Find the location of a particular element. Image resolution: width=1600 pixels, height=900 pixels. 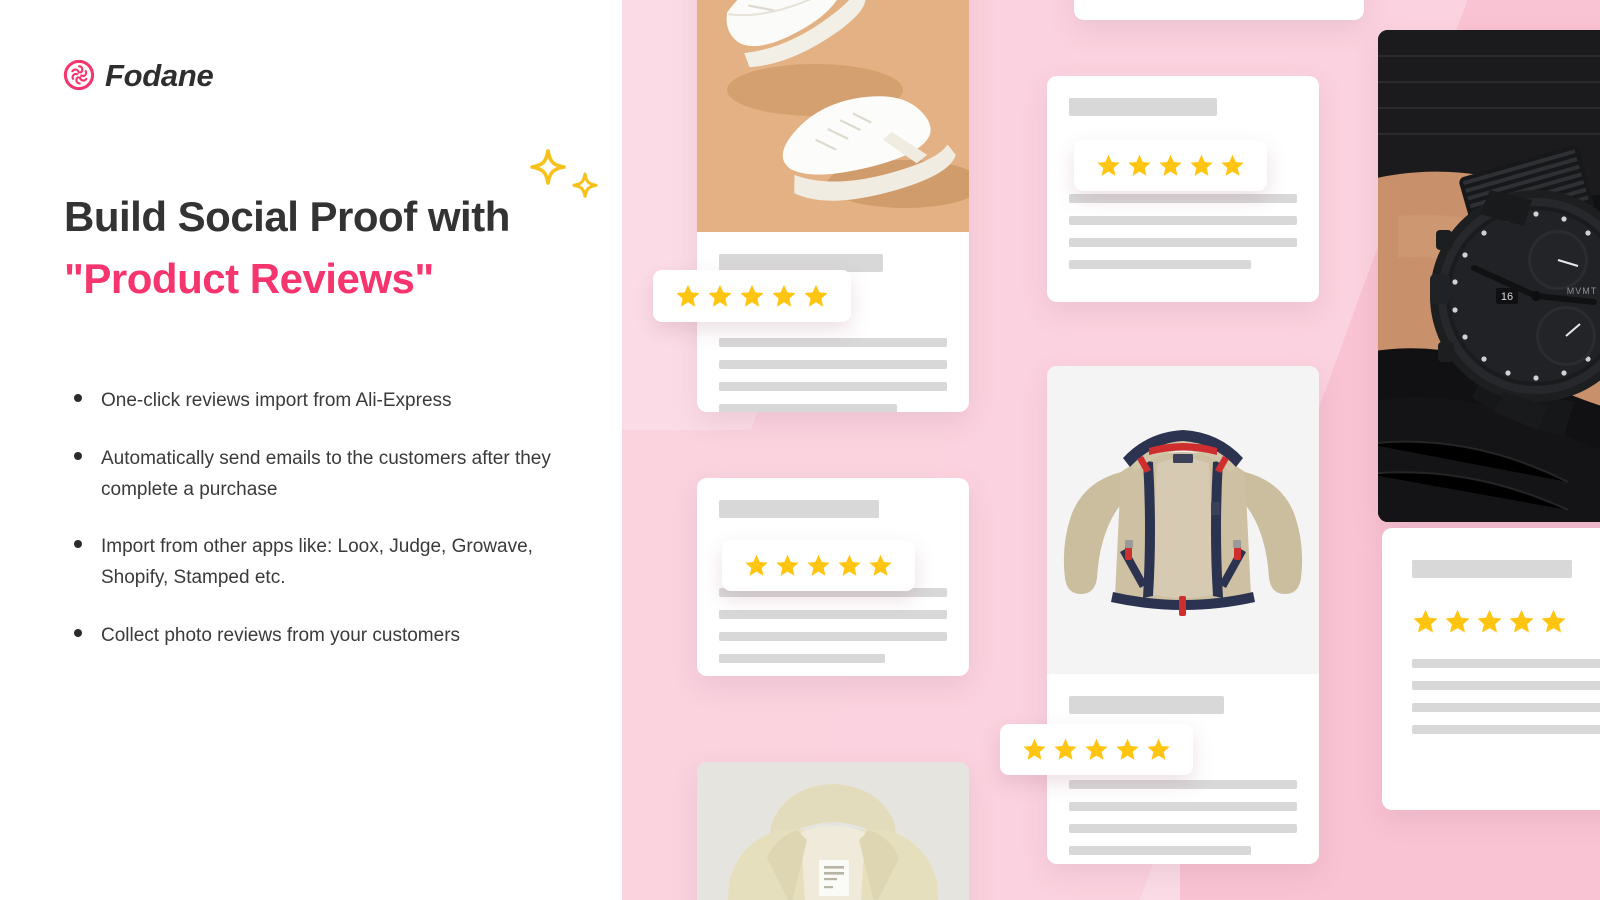

brand-name-text: Fodane is located at coordinates (159, 75).